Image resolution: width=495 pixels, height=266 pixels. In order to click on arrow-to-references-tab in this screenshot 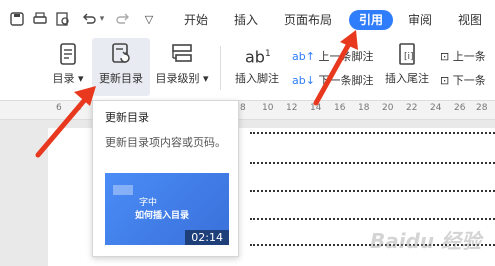, I will do `click(335, 68)`.